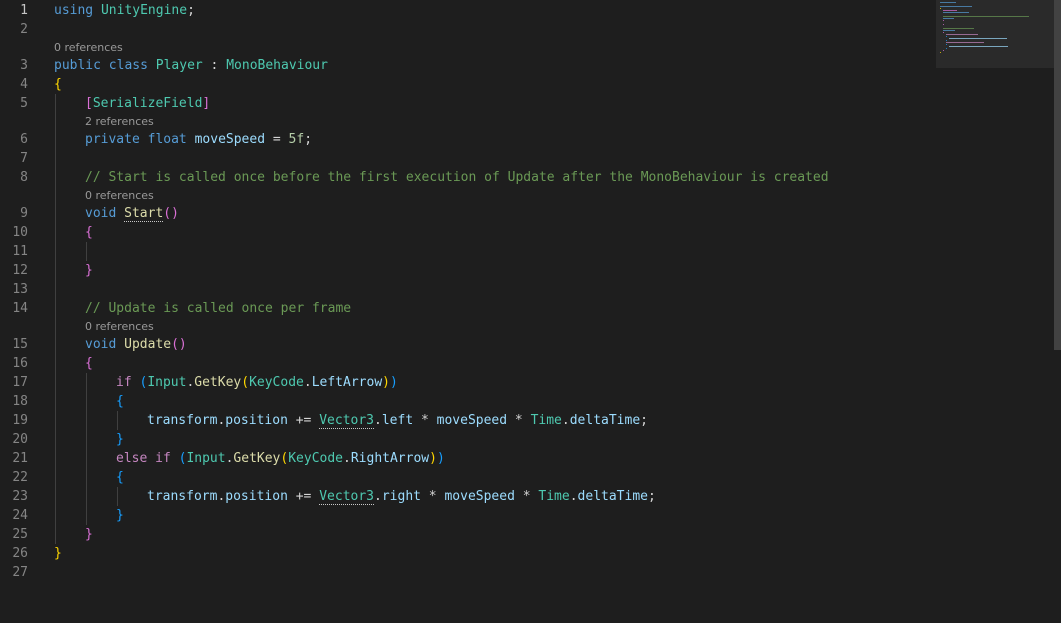  What do you see at coordinates (465, 382) in the screenshot?
I see `code-line: 17 if (Input.GetKey(KeyCode.LeftArrow))` at bounding box center [465, 382].